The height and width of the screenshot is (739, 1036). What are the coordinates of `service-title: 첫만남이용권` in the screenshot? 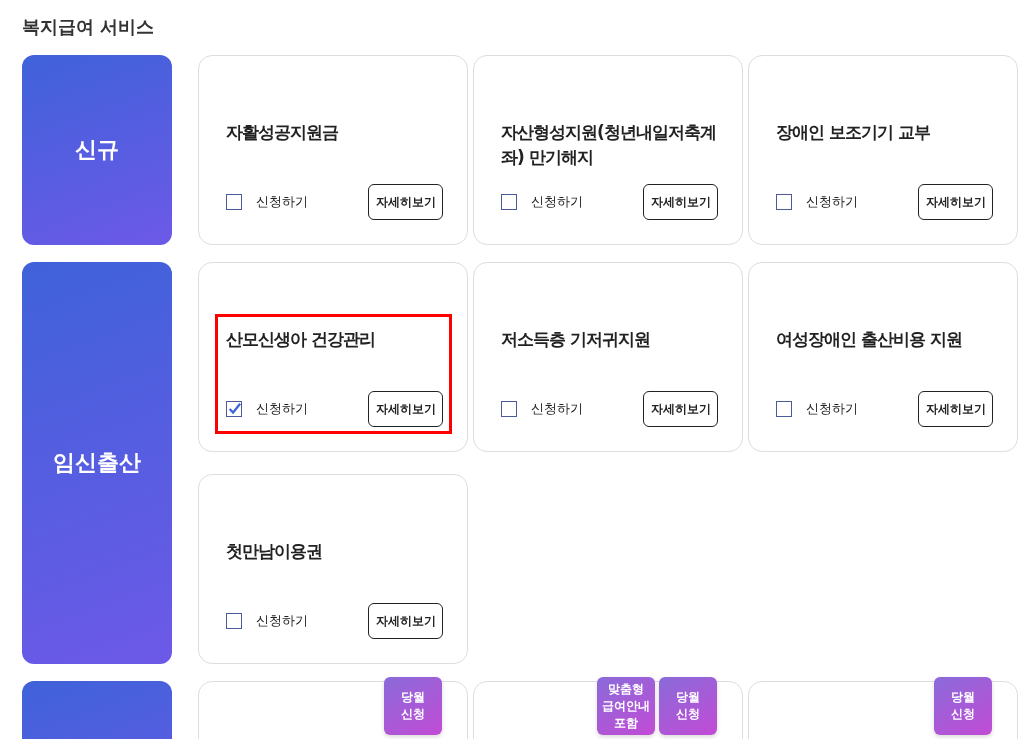 It's located at (274, 551).